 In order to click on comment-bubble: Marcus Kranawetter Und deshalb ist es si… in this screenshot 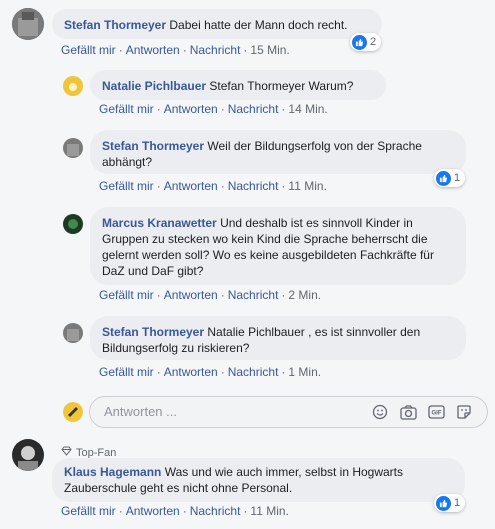, I will do `click(278, 246)`.